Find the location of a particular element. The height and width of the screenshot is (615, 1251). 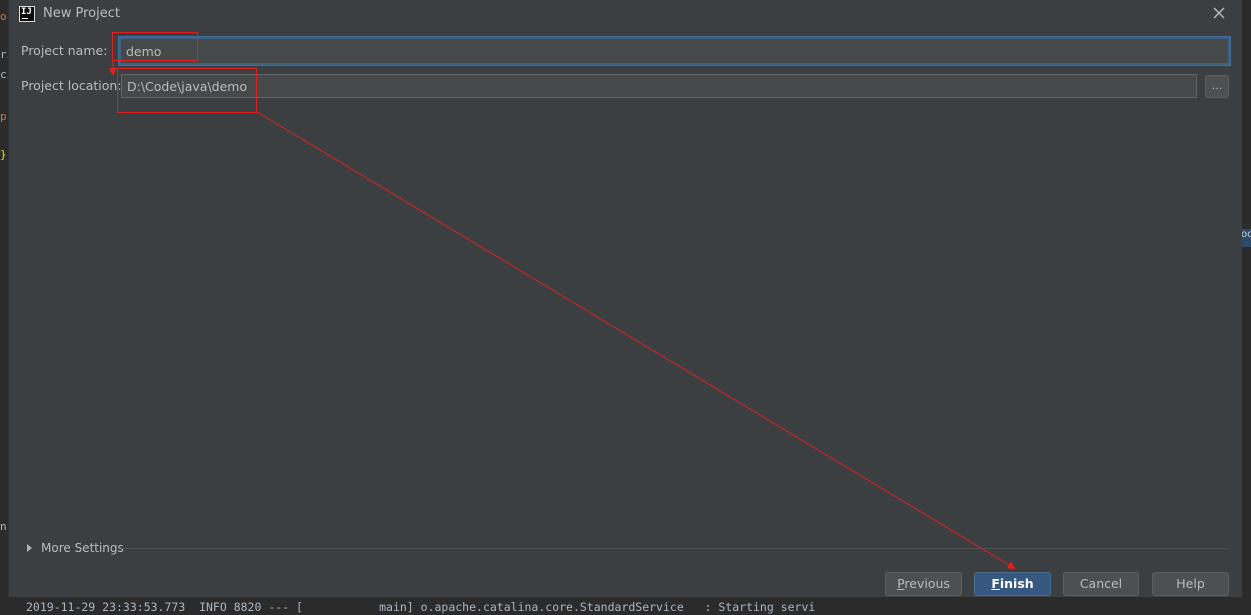

finish-label-rest: inish is located at coordinates (1016, 583).